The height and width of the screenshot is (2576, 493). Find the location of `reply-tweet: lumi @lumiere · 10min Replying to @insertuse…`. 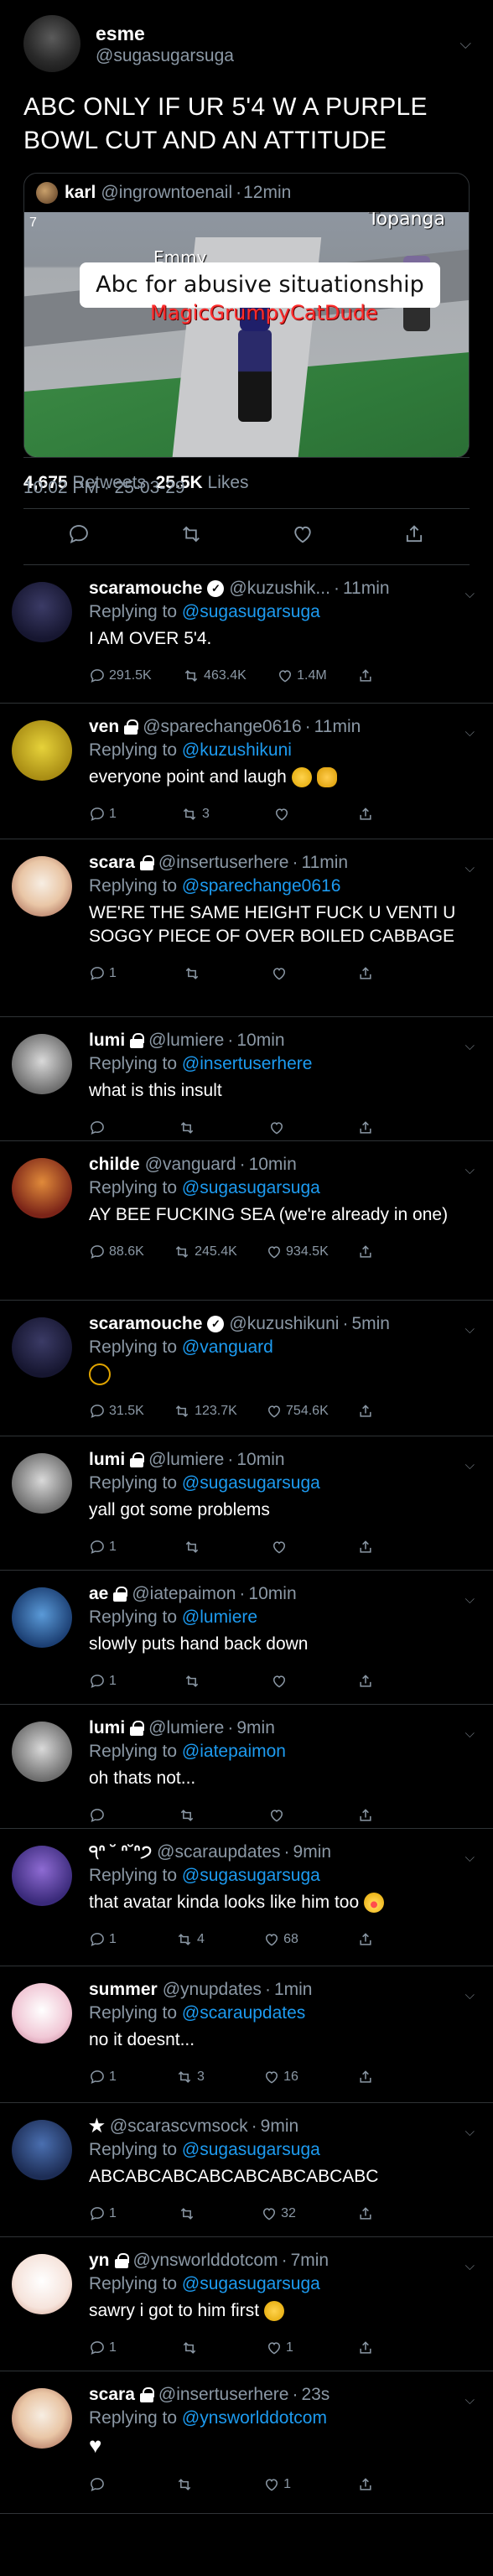

reply-tweet: lumi @lumiere · 10min Replying to @insertuse… is located at coordinates (246, 1079).